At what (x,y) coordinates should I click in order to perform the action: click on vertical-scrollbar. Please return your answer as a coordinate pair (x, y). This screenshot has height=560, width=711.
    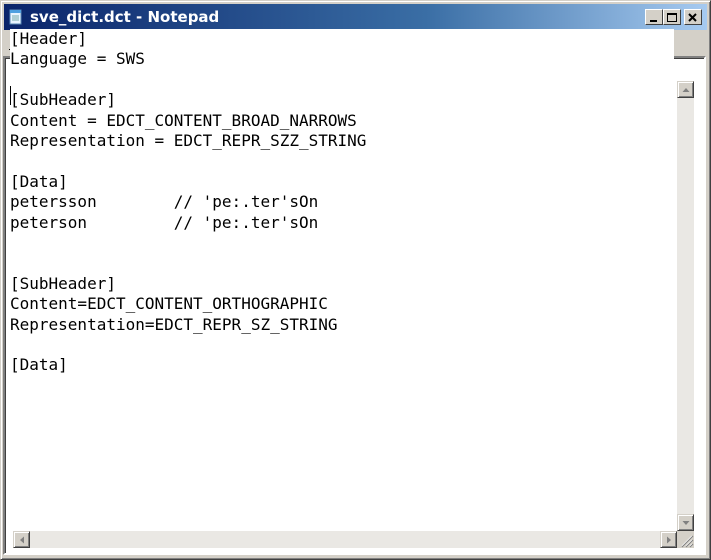
    Looking at the image, I should click on (685, 306).